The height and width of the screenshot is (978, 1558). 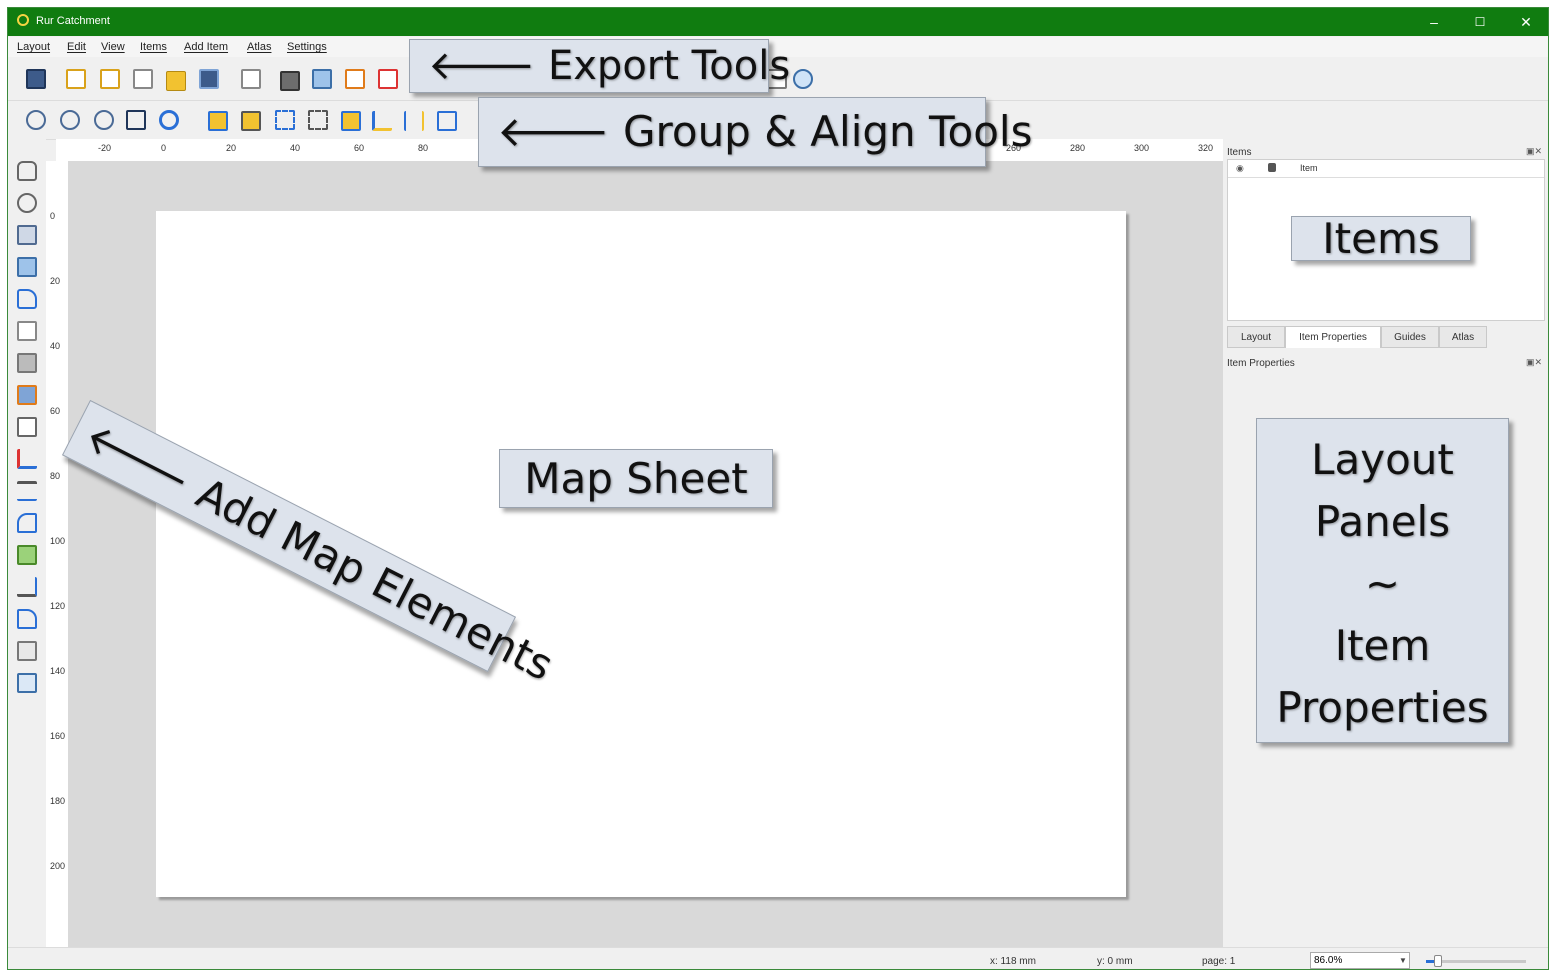 I want to click on lock-items-icon, so click(x=351, y=121).